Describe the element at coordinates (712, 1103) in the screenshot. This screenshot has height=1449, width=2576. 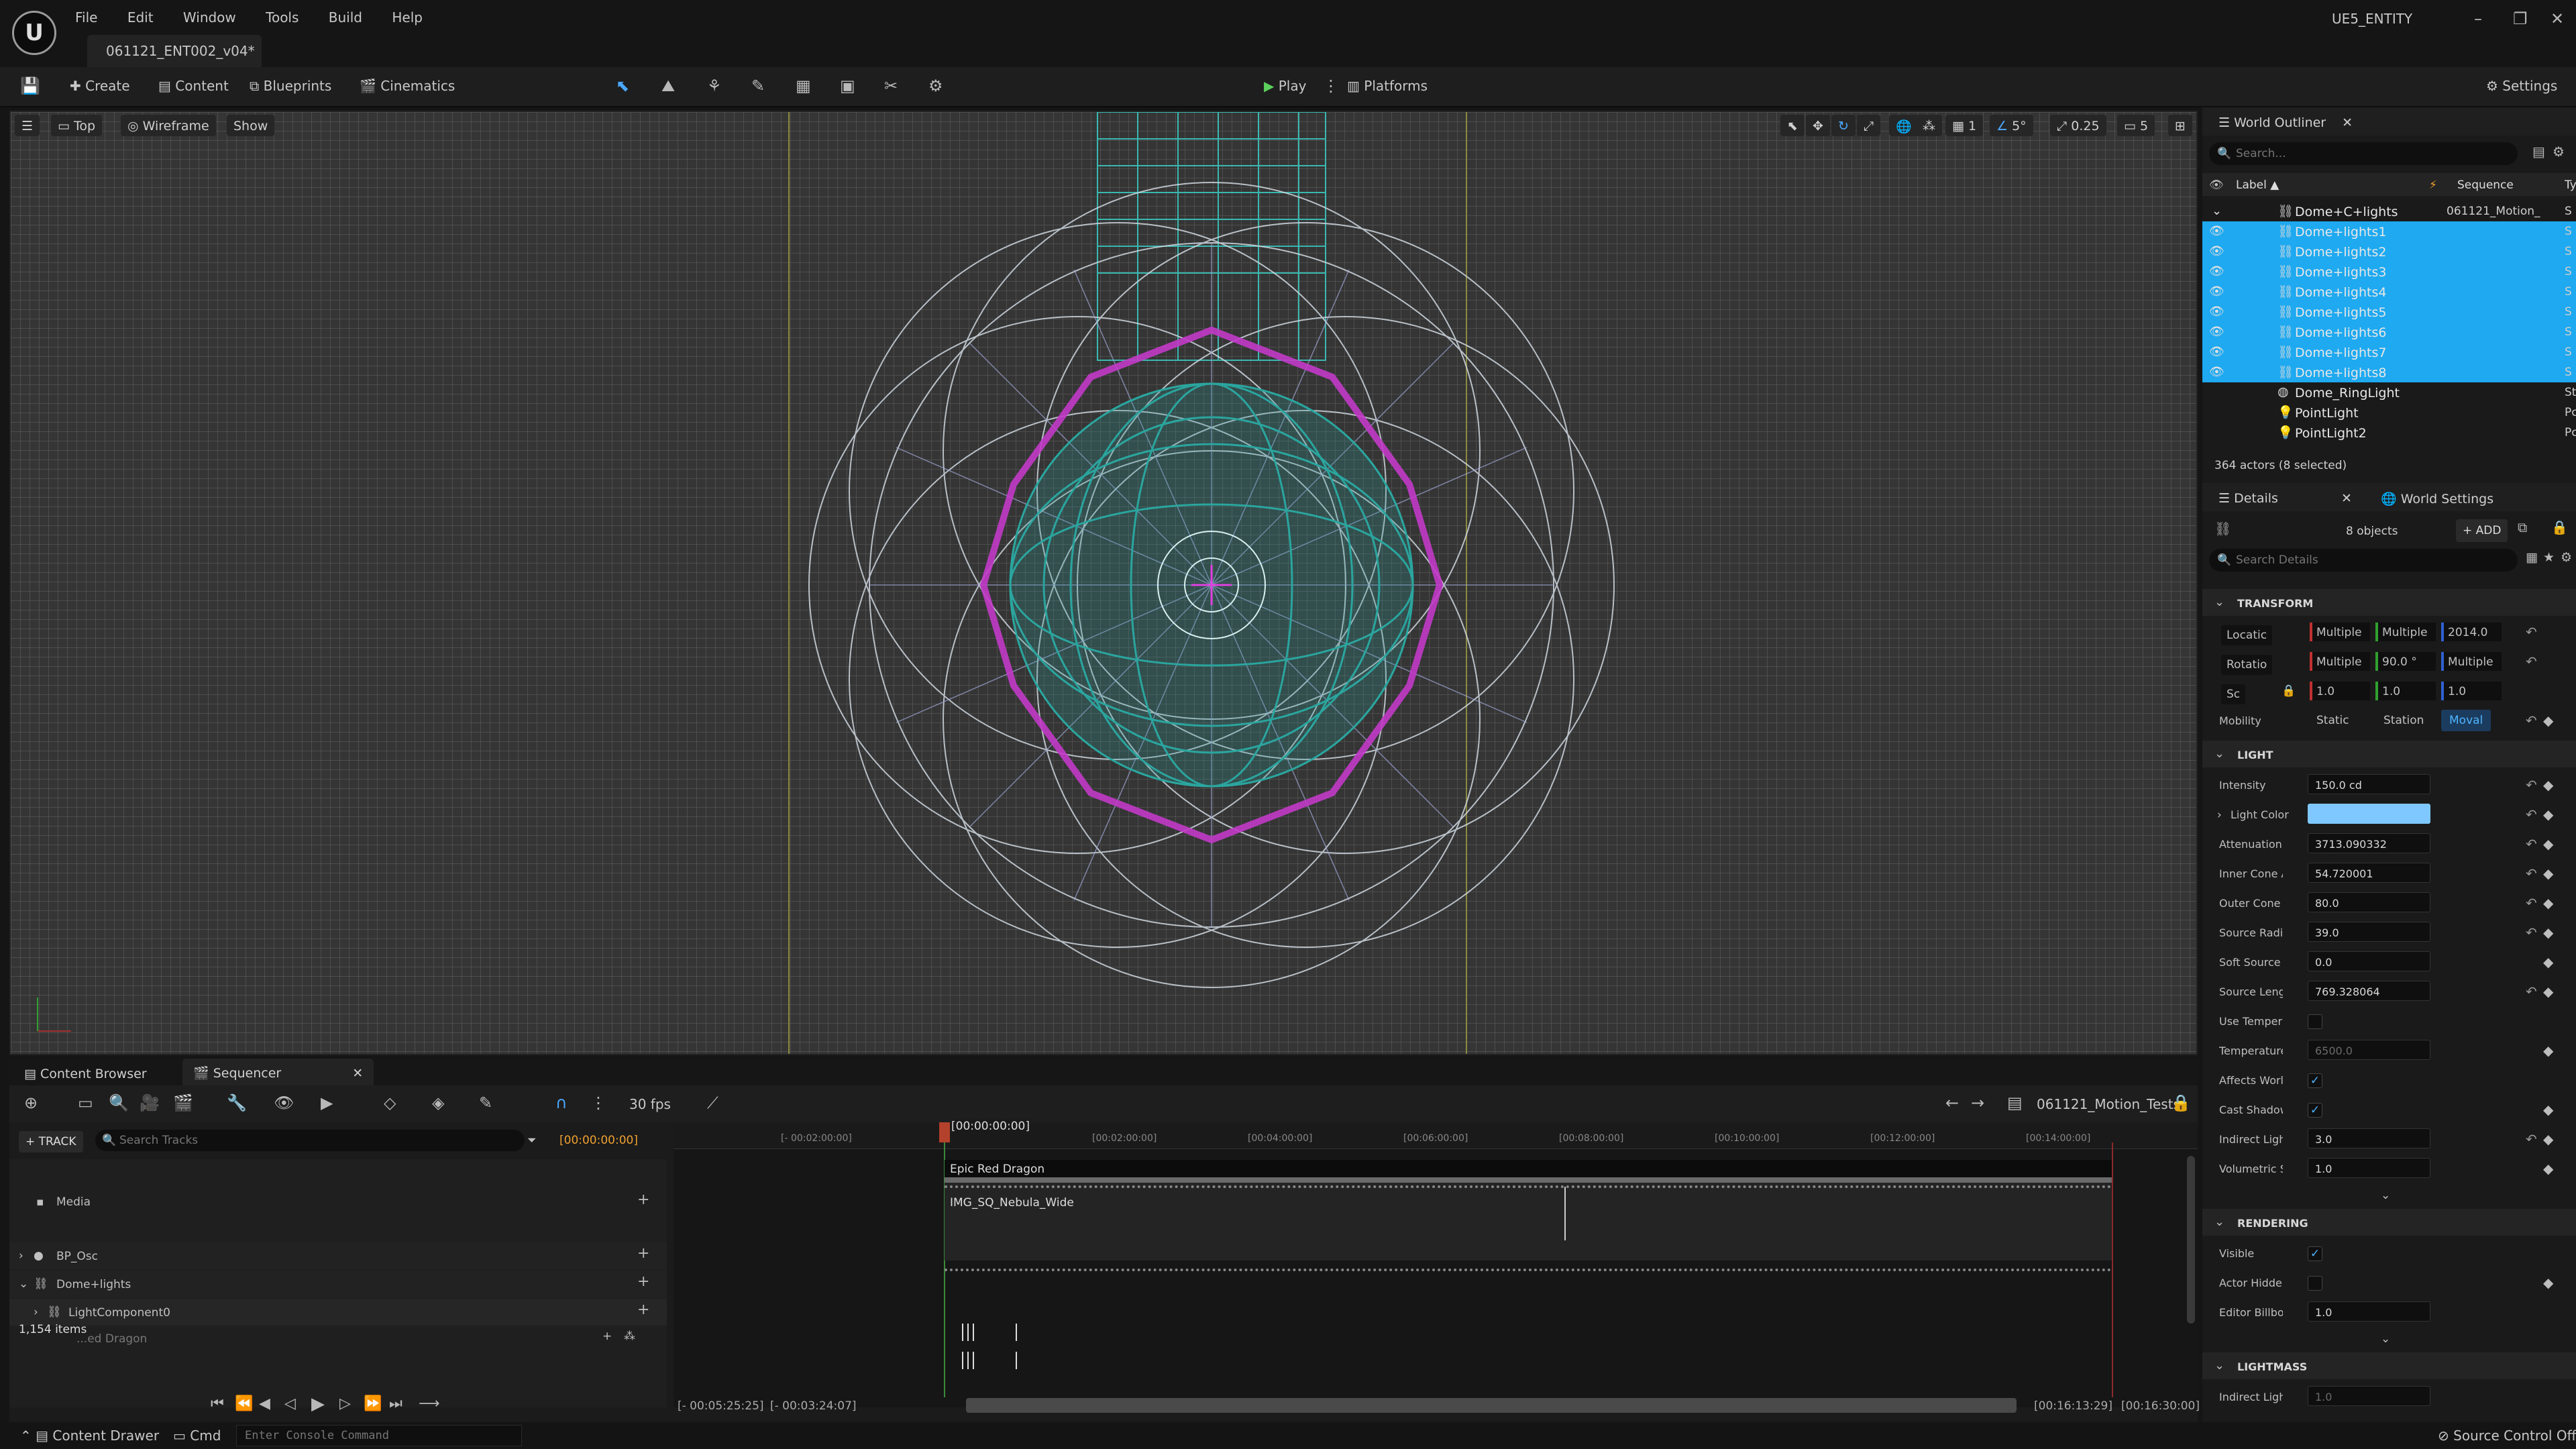
I see `curve-editor-icon: ⟋` at that location.